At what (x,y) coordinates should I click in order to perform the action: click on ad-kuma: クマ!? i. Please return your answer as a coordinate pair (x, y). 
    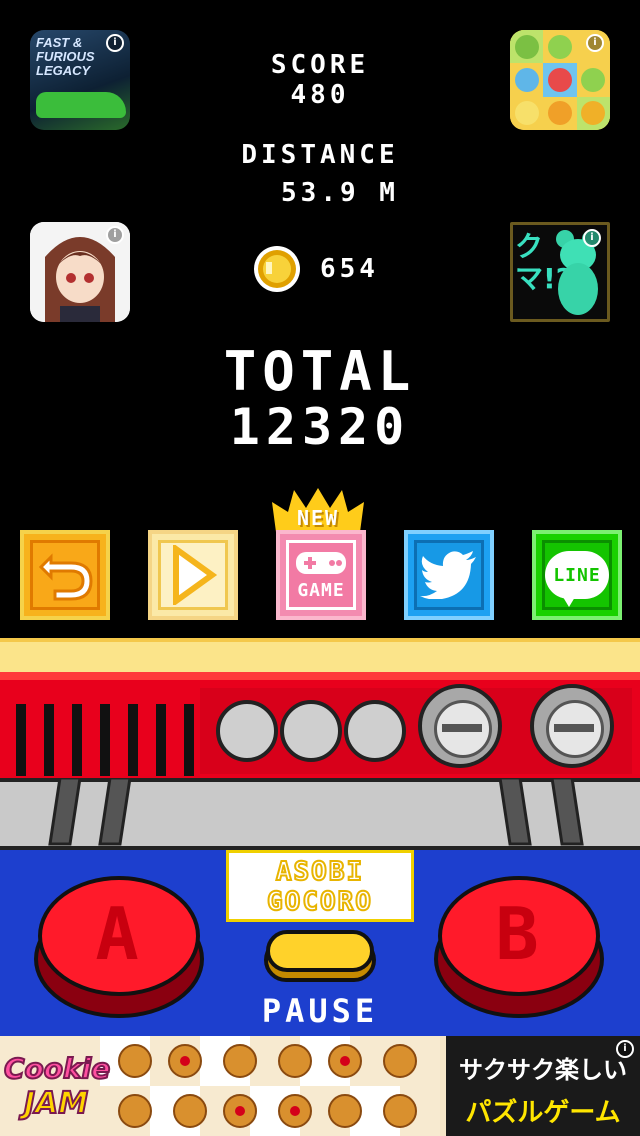
    Looking at the image, I should click on (560, 272).